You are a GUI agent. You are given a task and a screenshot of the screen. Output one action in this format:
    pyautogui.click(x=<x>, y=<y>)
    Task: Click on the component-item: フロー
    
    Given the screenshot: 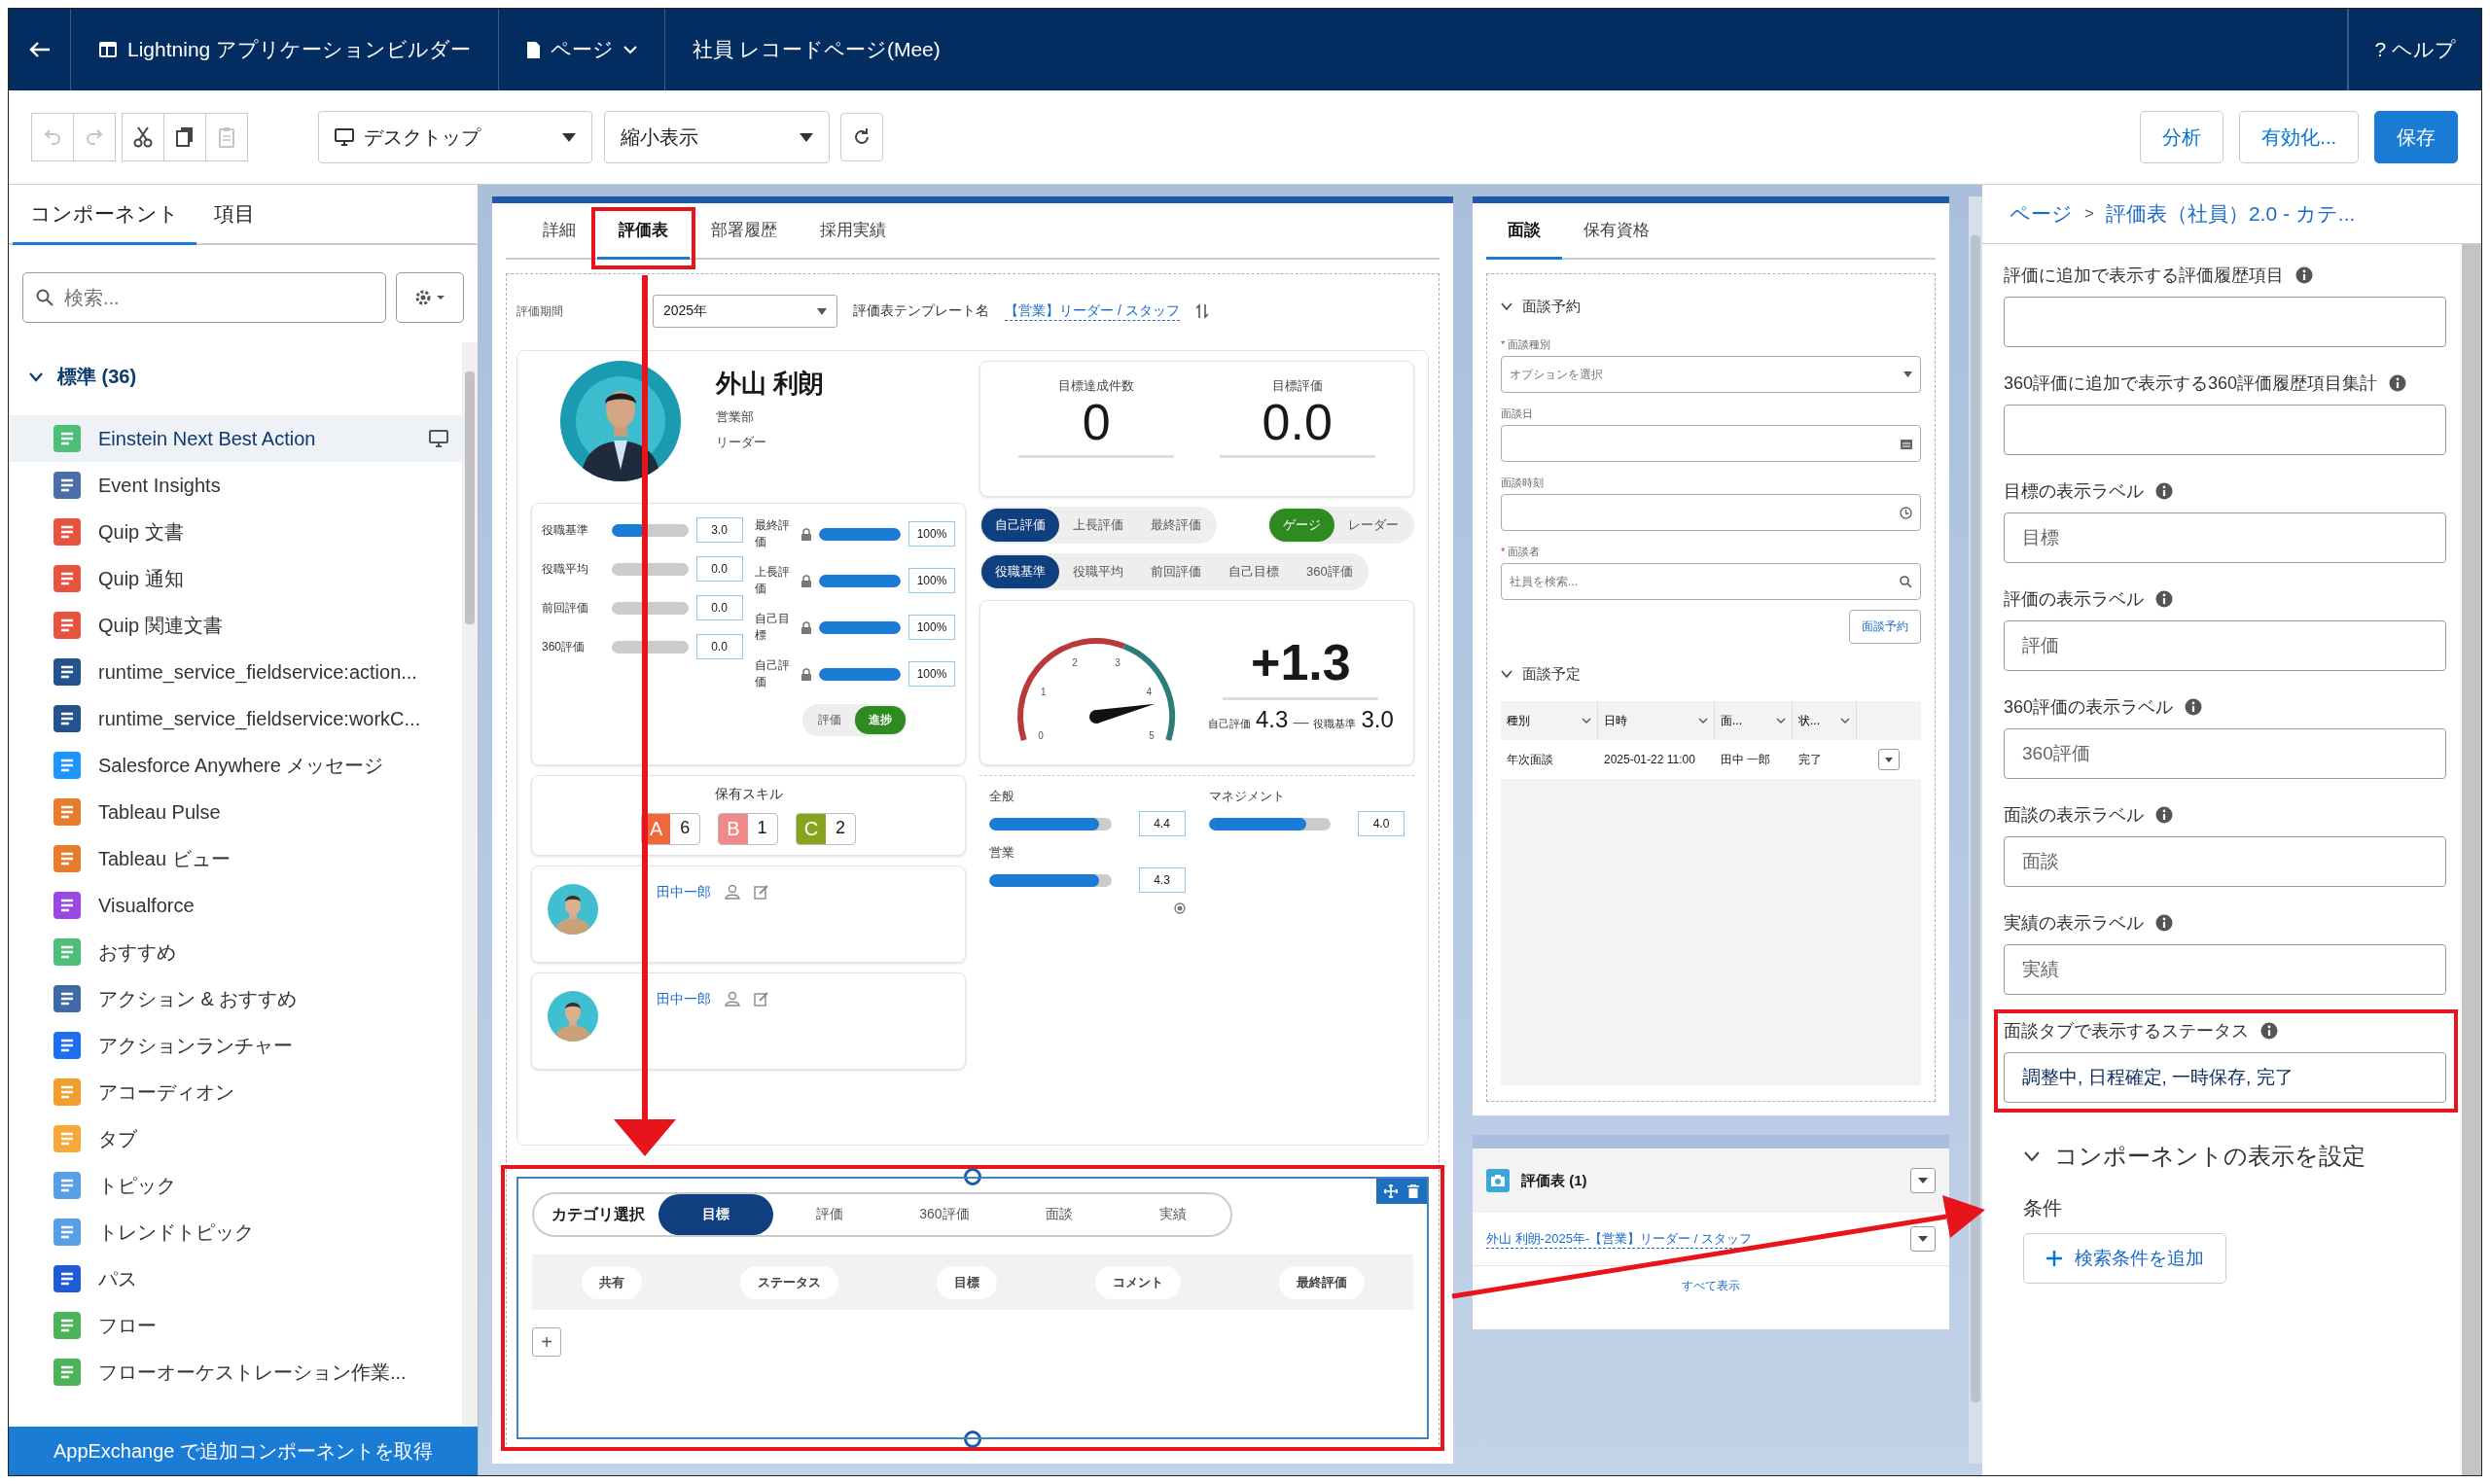 What is the action you would take?
    pyautogui.click(x=235, y=1326)
    